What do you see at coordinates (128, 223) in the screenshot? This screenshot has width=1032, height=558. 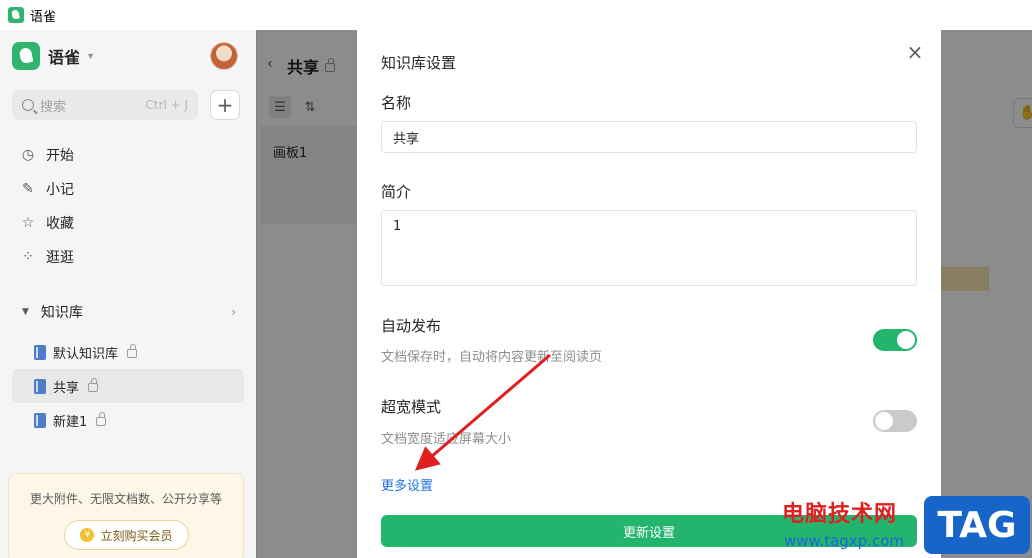 I see `sidebar-item-favorites: ☆ 收藏` at bounding box center [128, 223].